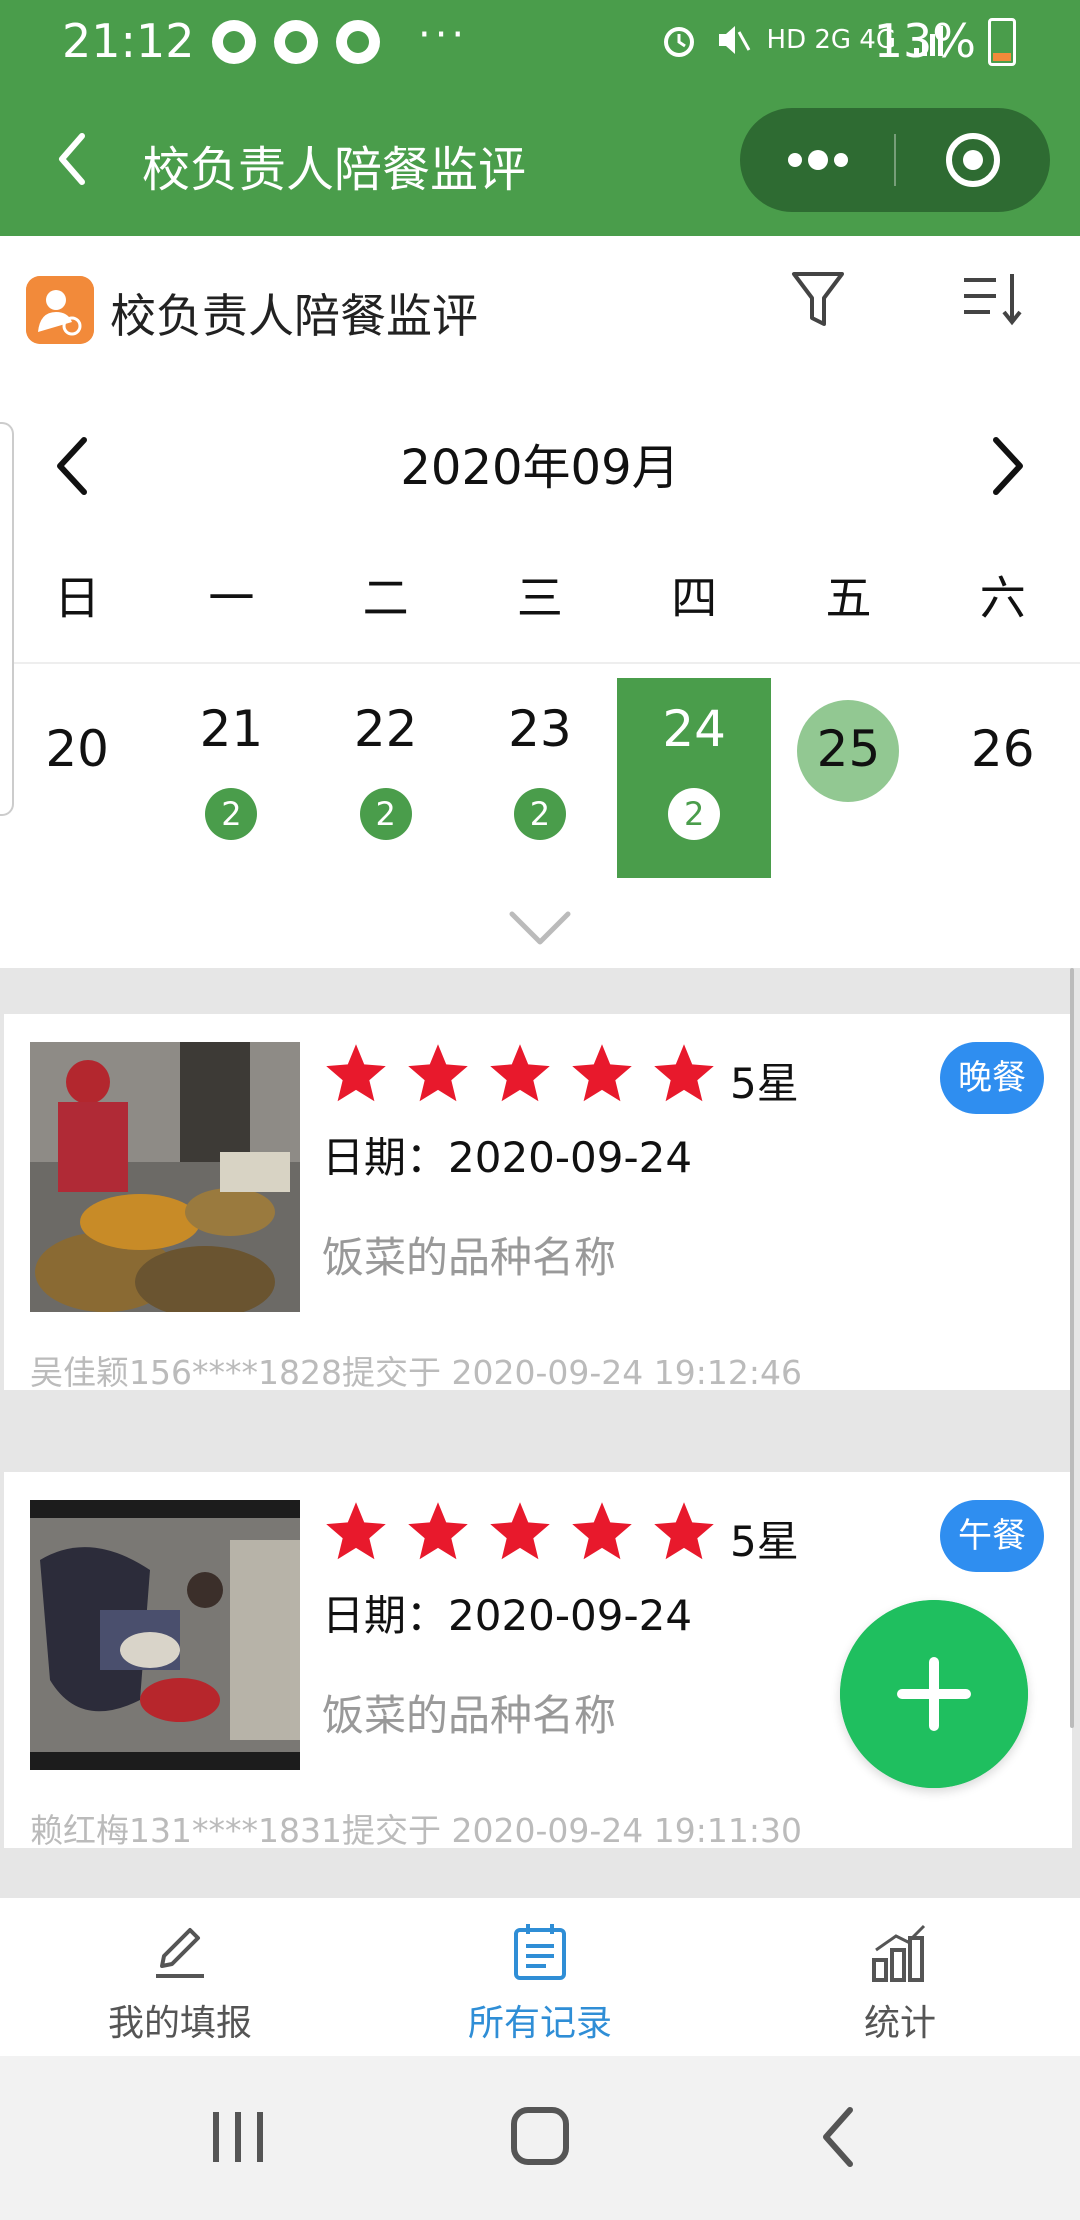  I want to click on sort-icon, so click(993, 300).